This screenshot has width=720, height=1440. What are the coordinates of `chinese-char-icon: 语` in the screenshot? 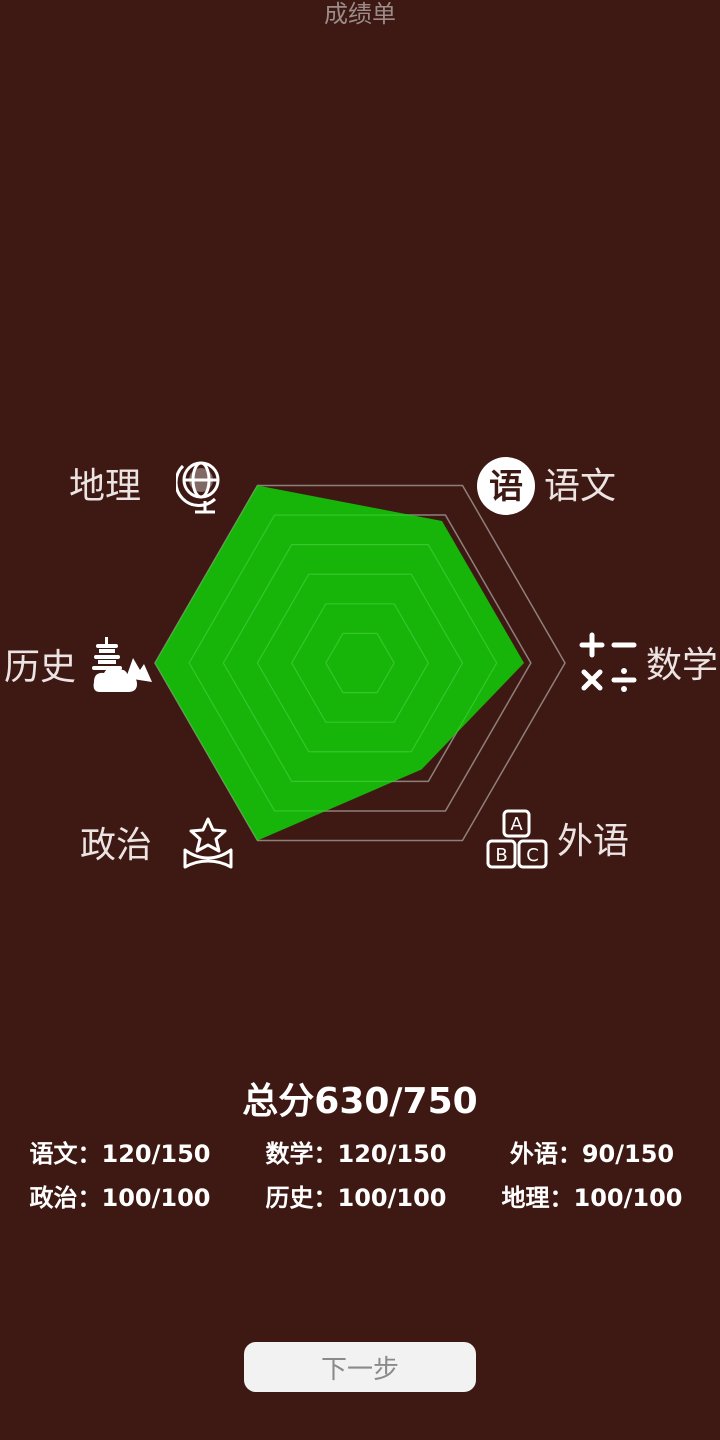 It's located at (506, 486).